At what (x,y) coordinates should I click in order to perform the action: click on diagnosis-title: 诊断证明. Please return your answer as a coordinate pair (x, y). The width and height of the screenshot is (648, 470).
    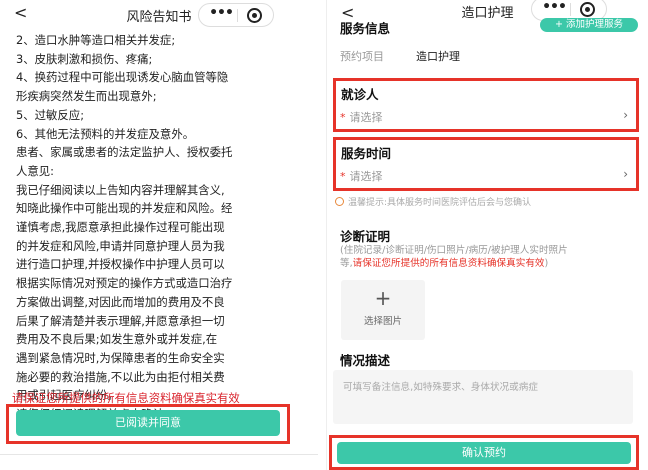
    Looking at the image, I should click on (365, 236).